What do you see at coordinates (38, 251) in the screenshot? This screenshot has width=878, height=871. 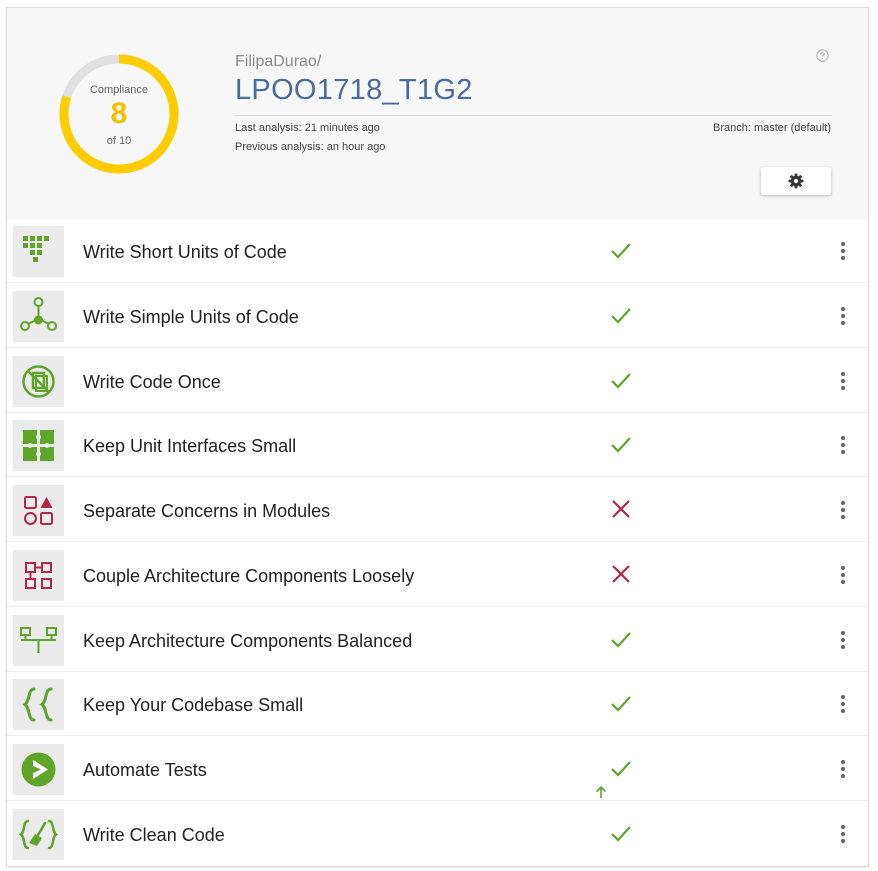 I see `short-units-icon` at bounding box center [38, 251].